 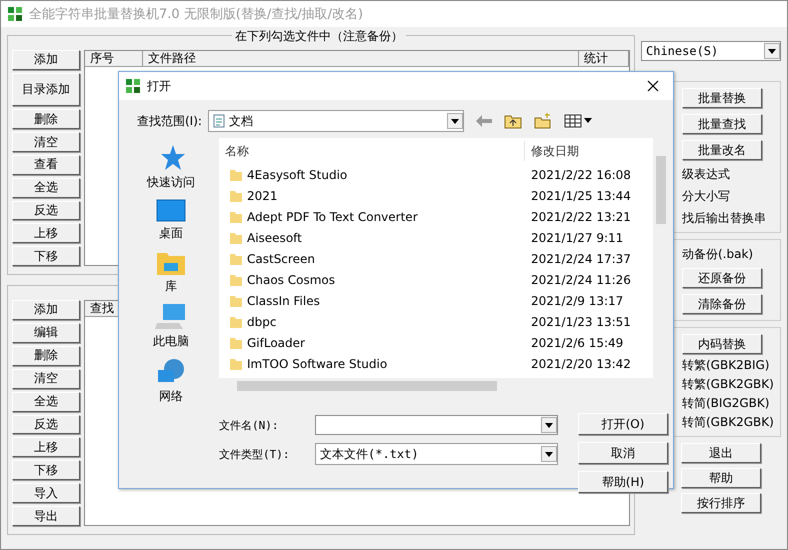 What do you see at coordinates (604, 59) in the screenshot?
I see `column-header: 统计` at bounding box center [604, 59].